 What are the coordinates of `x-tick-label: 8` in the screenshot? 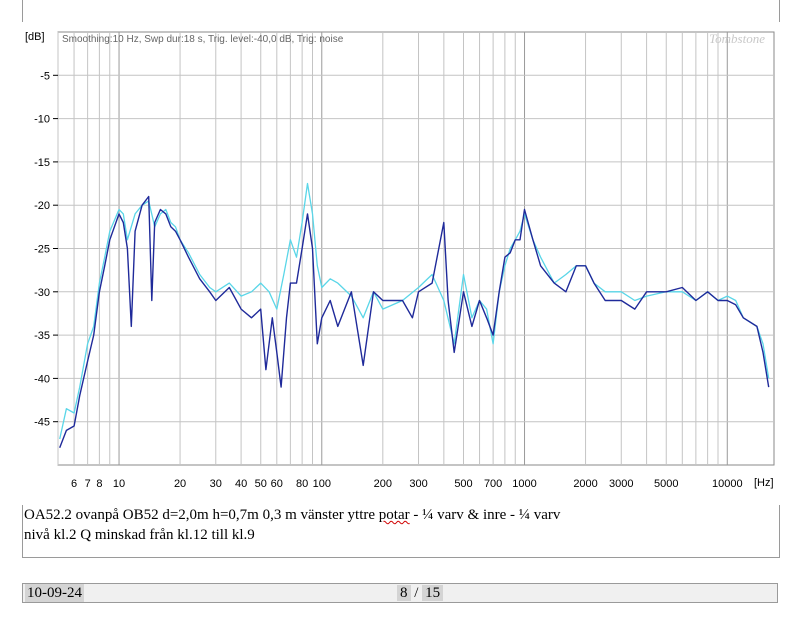 It's located at (99, 484).